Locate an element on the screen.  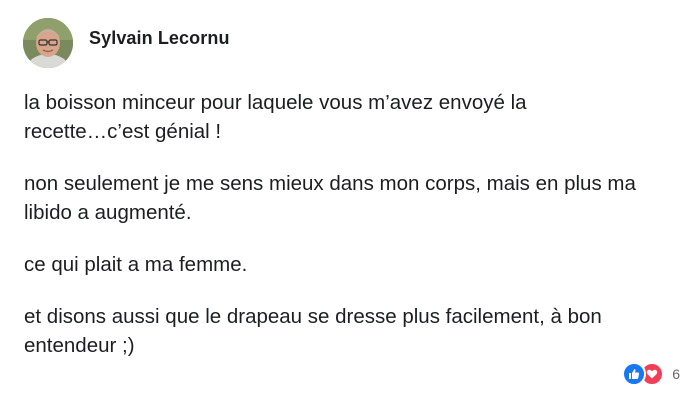
post-header: Sylvain Lecornu is located at coordinates (126, 43).